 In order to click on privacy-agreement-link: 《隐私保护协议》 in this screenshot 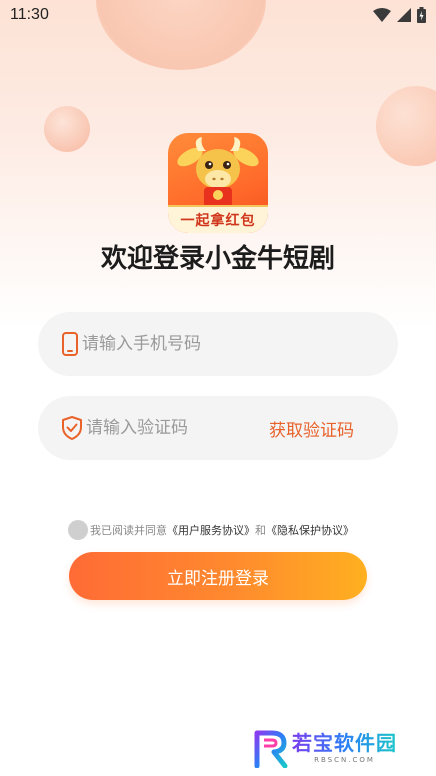, I will do `click(310, 530)`.